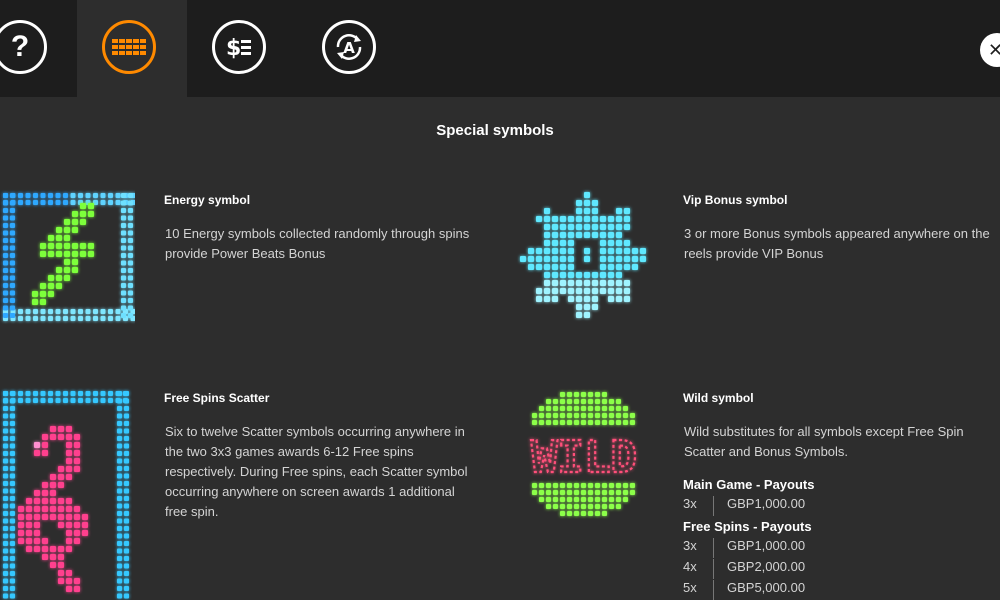 This screenshot has width=1000, height=600. Describe the element at coordinates (584, 457) in the screenshot. I see `wild-logo-text: WILD` at that location.